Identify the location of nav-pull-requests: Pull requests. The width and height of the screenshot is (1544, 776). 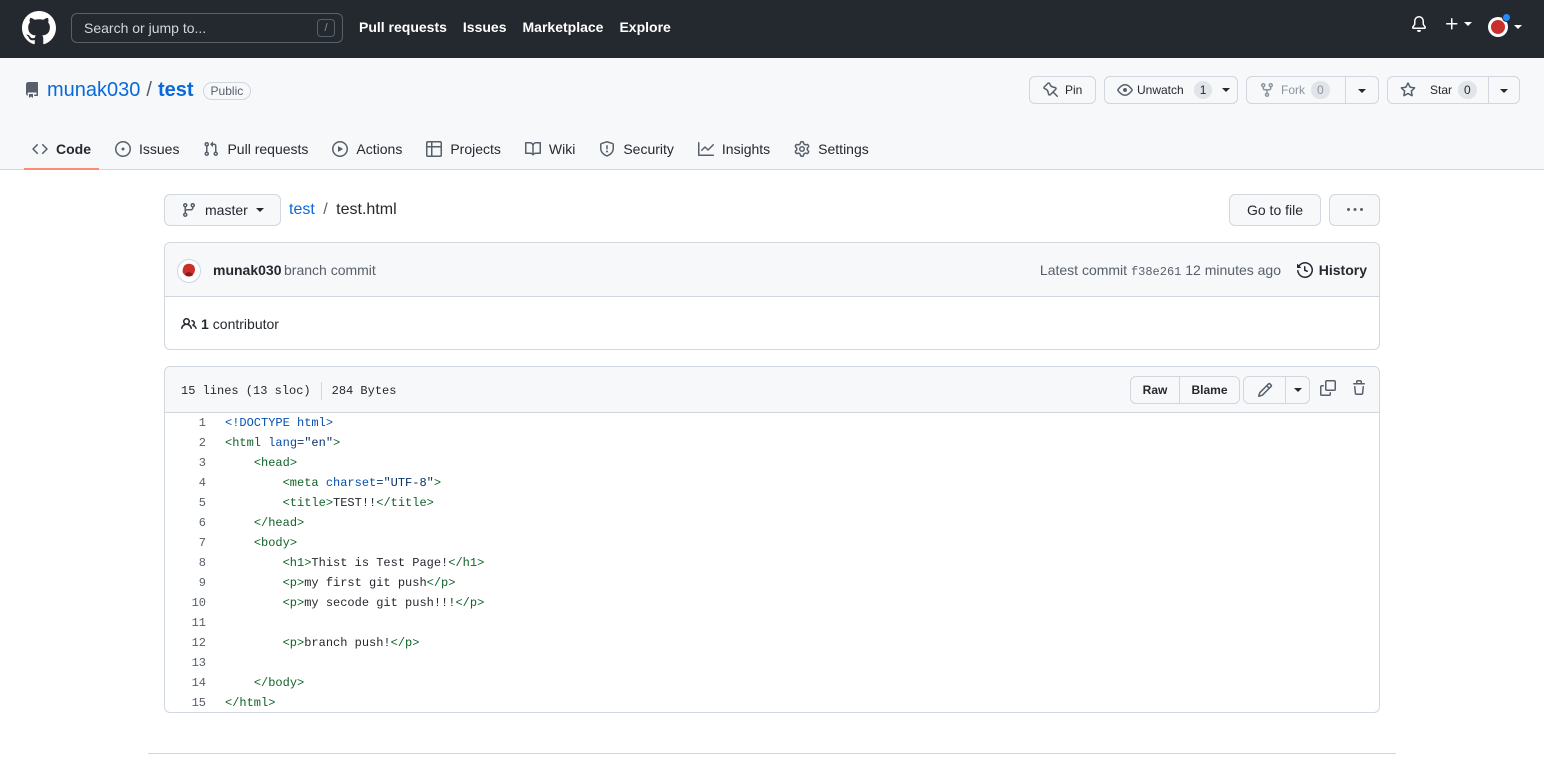
(403, 27).